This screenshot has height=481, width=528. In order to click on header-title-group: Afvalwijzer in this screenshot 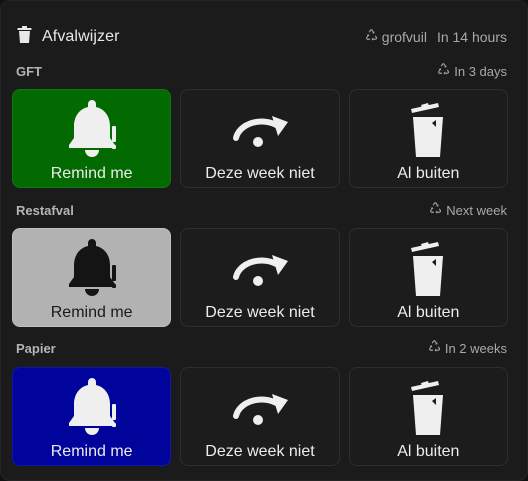, I will do `click(68, 37)`.